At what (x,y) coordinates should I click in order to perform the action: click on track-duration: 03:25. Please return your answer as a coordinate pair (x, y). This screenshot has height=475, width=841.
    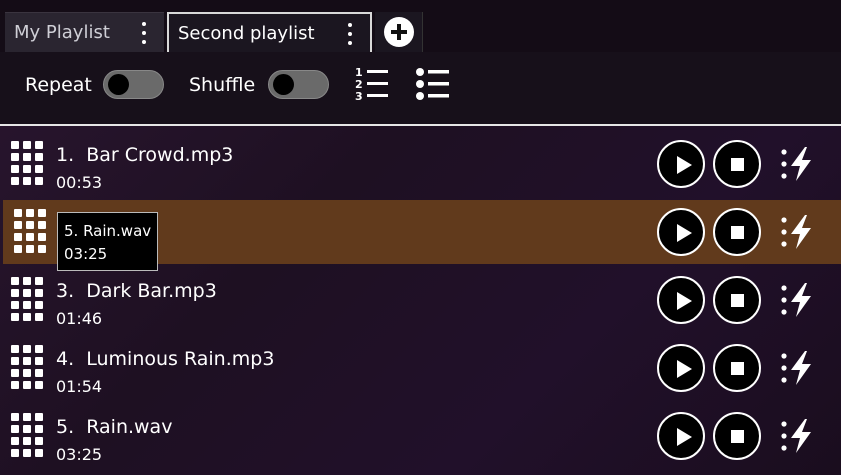
    Looking at the image, I should click on (79, 454).